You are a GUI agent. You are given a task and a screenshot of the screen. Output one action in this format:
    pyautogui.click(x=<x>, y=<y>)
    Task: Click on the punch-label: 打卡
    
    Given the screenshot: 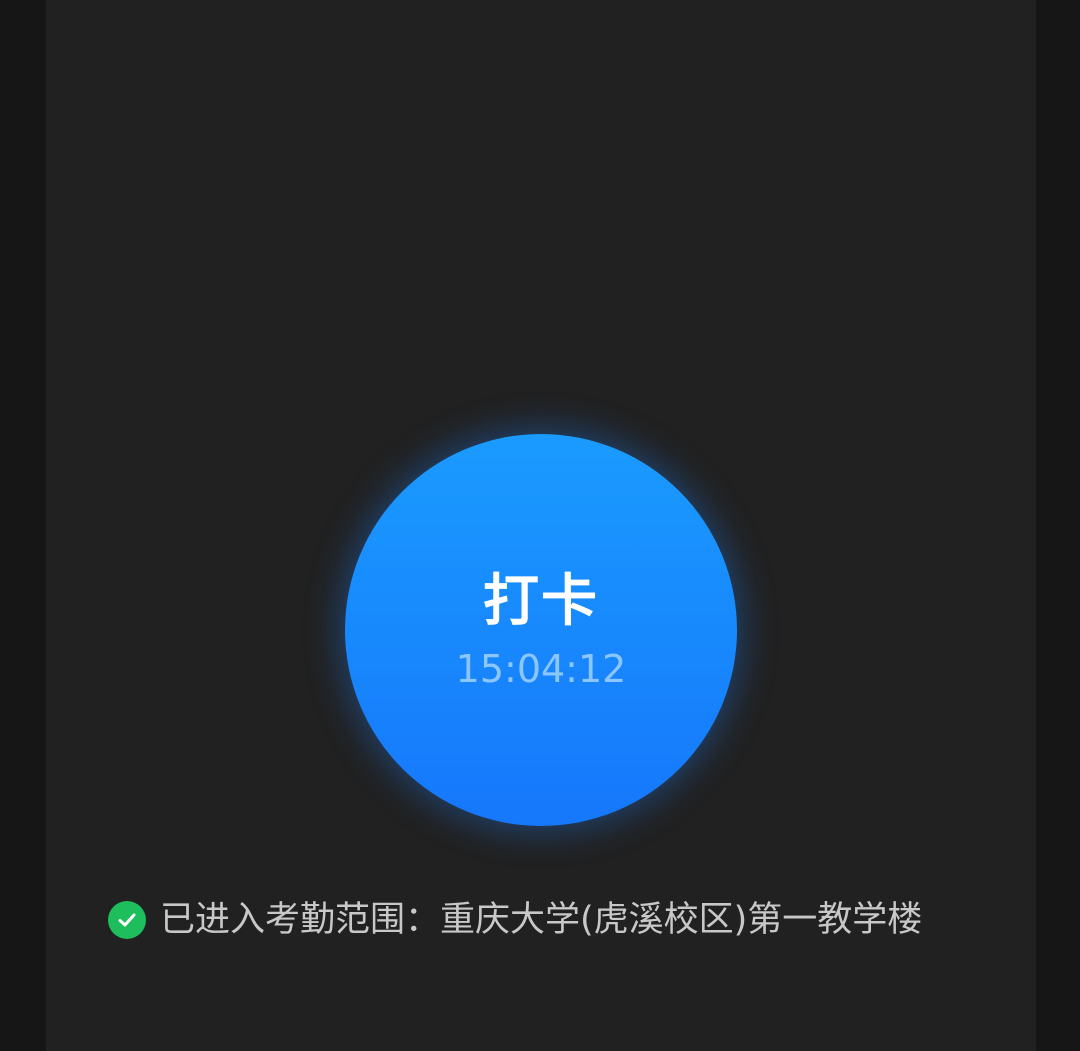 What is the action you would take?
    pyautogui.click(x=541, y=601)
    